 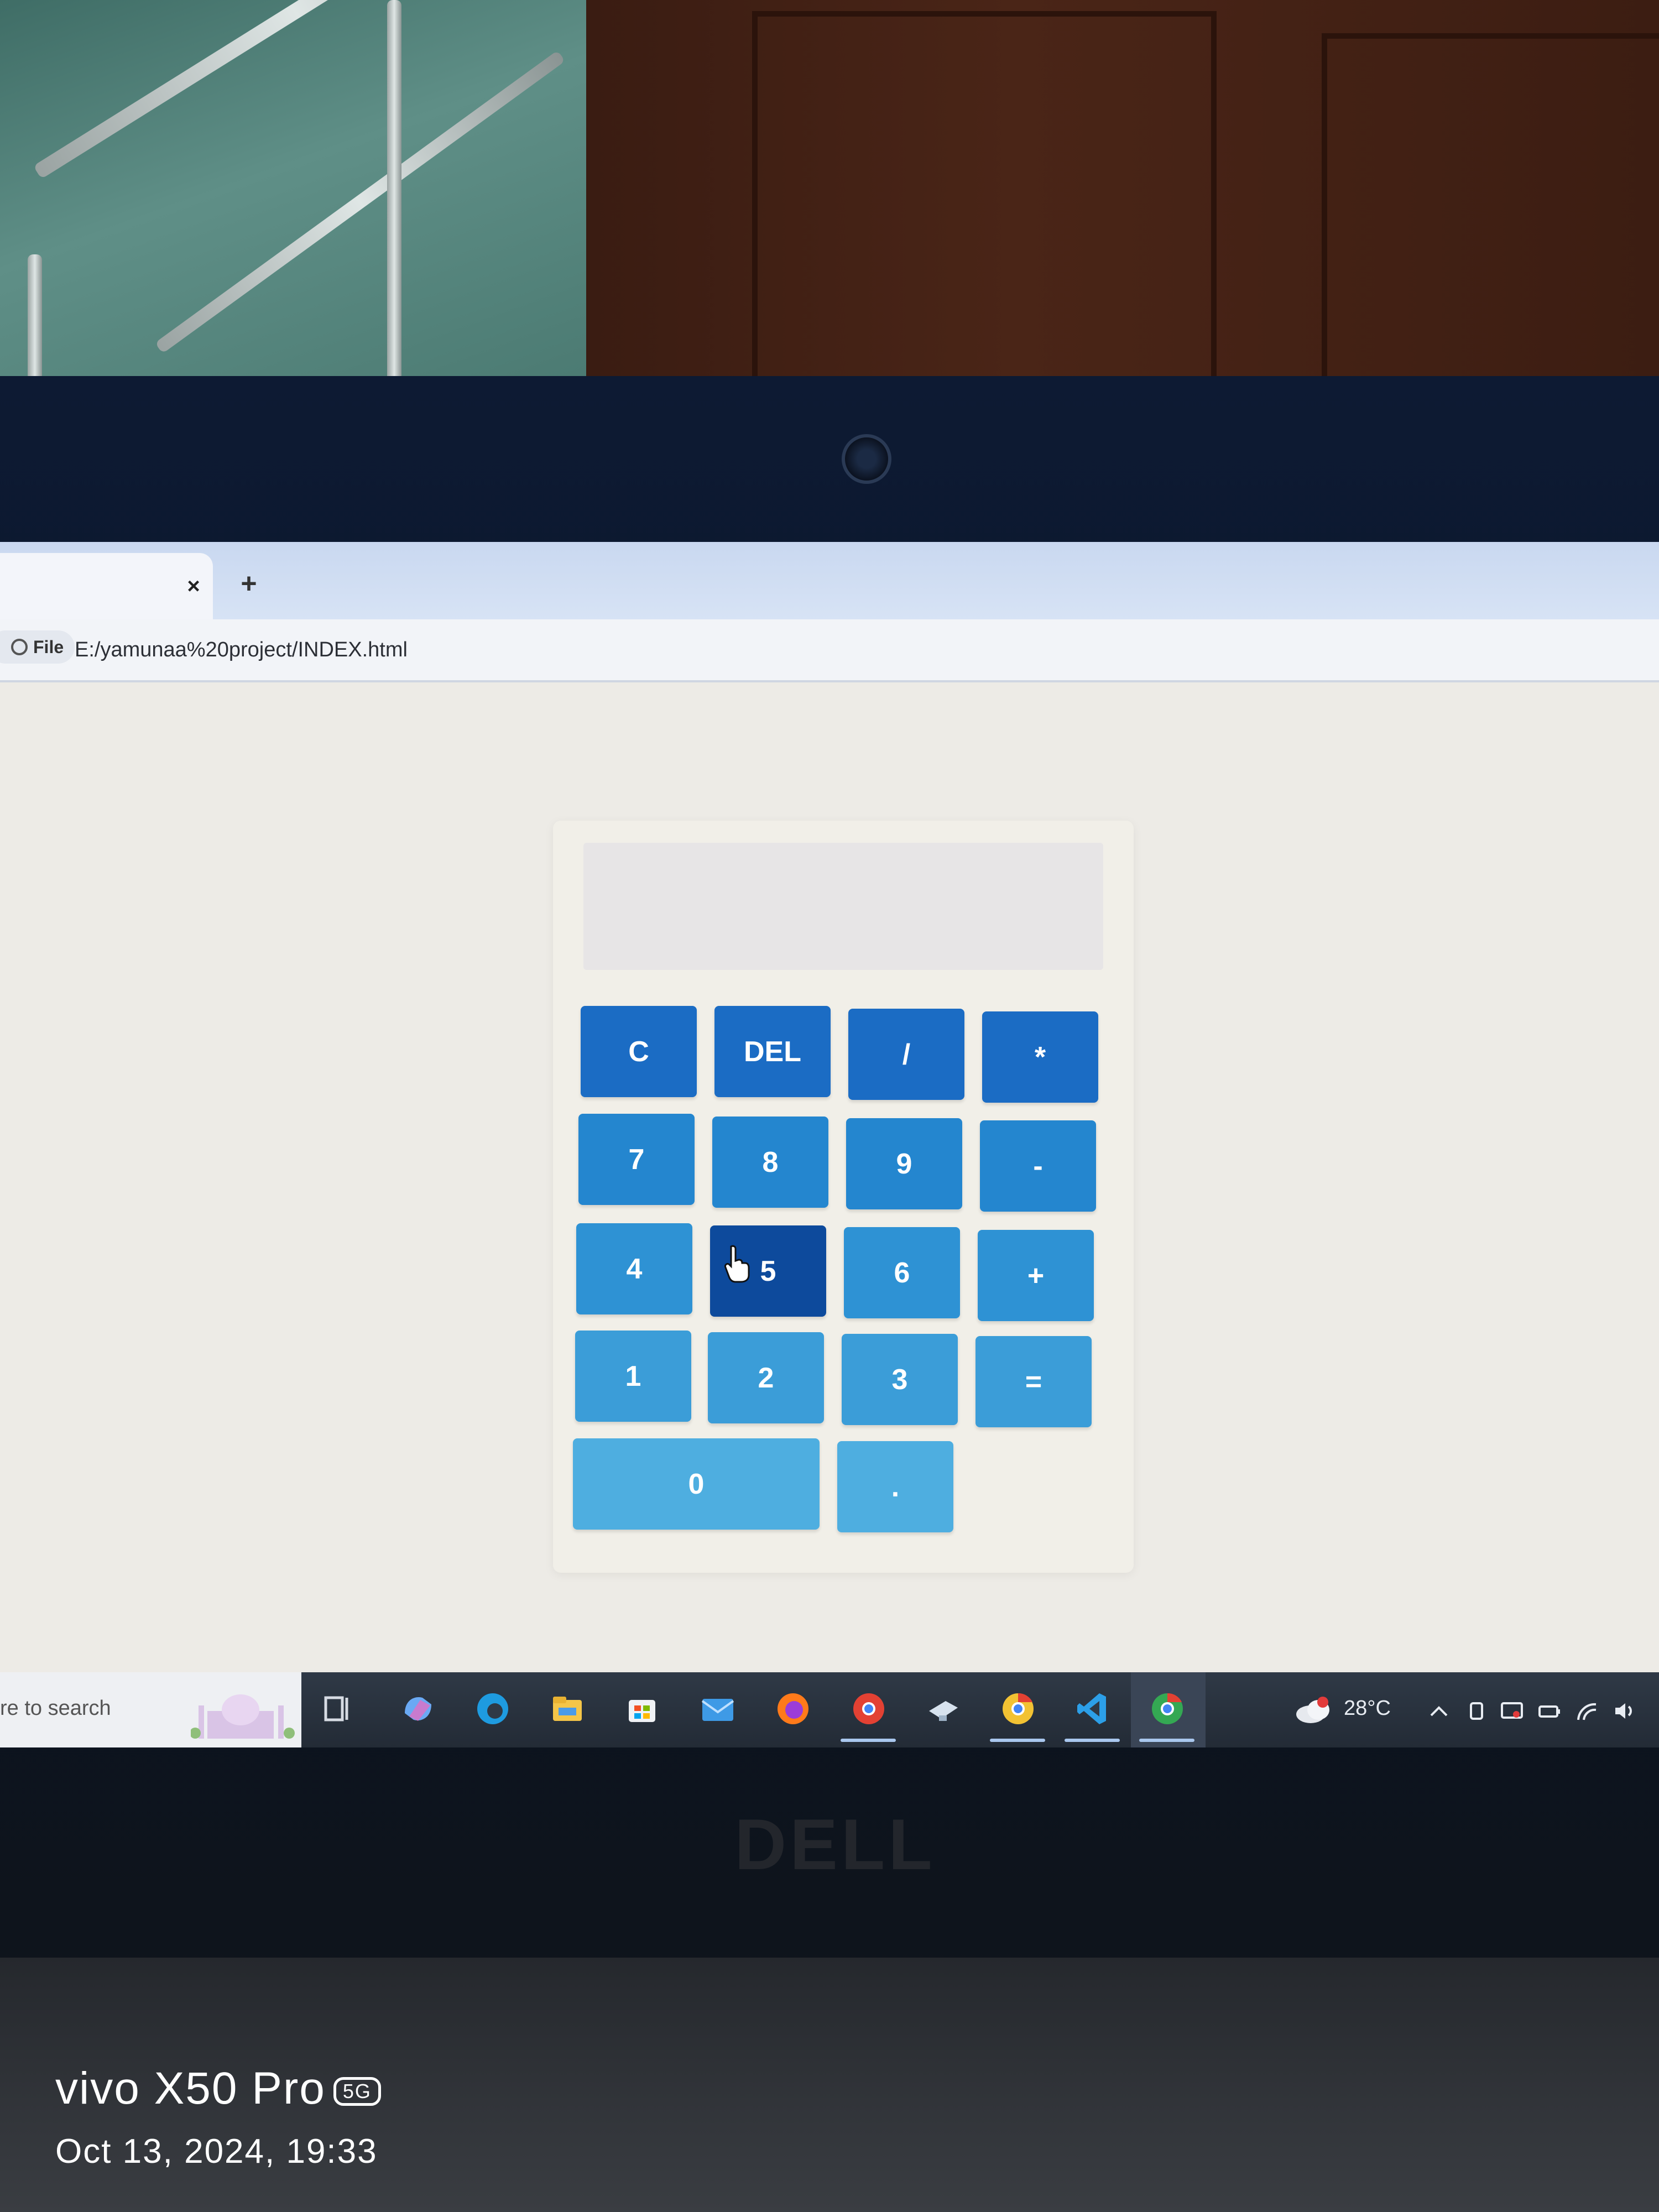 I want to click on chrome-profile-icon, so click(x=869, y=1709).